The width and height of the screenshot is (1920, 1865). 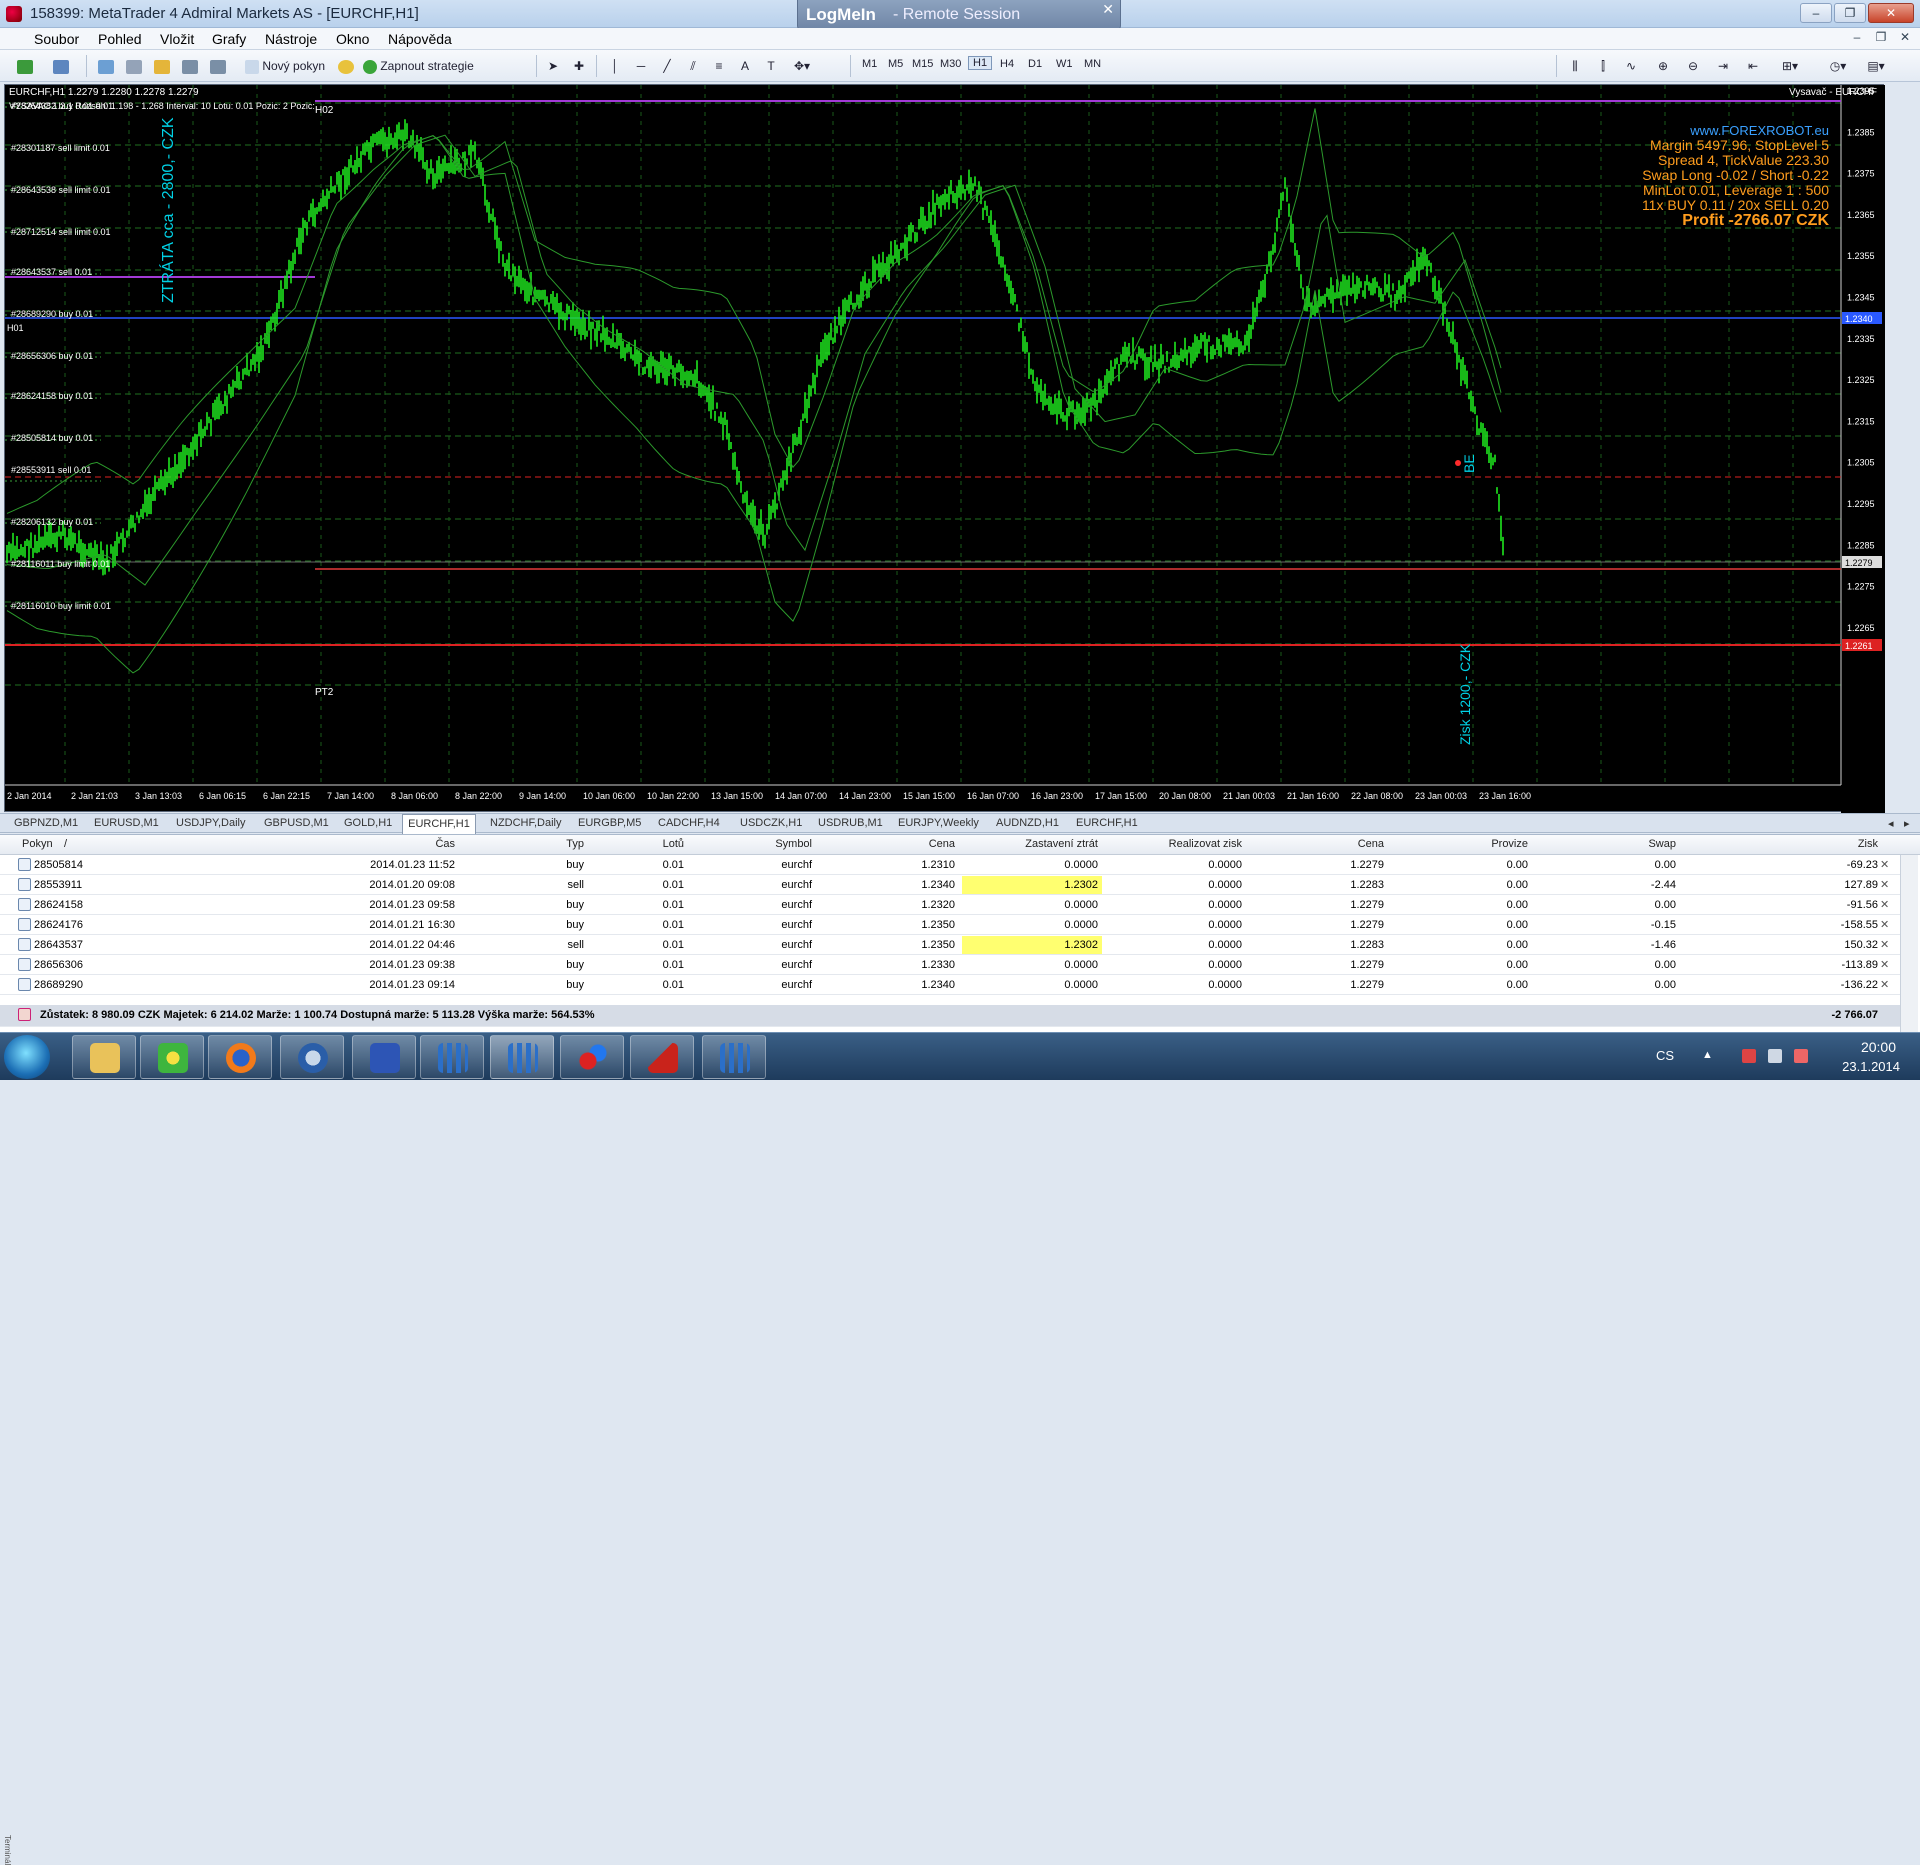 I want to click on chart-tab: USDJPY,Daily, so click(x=211, y=824).